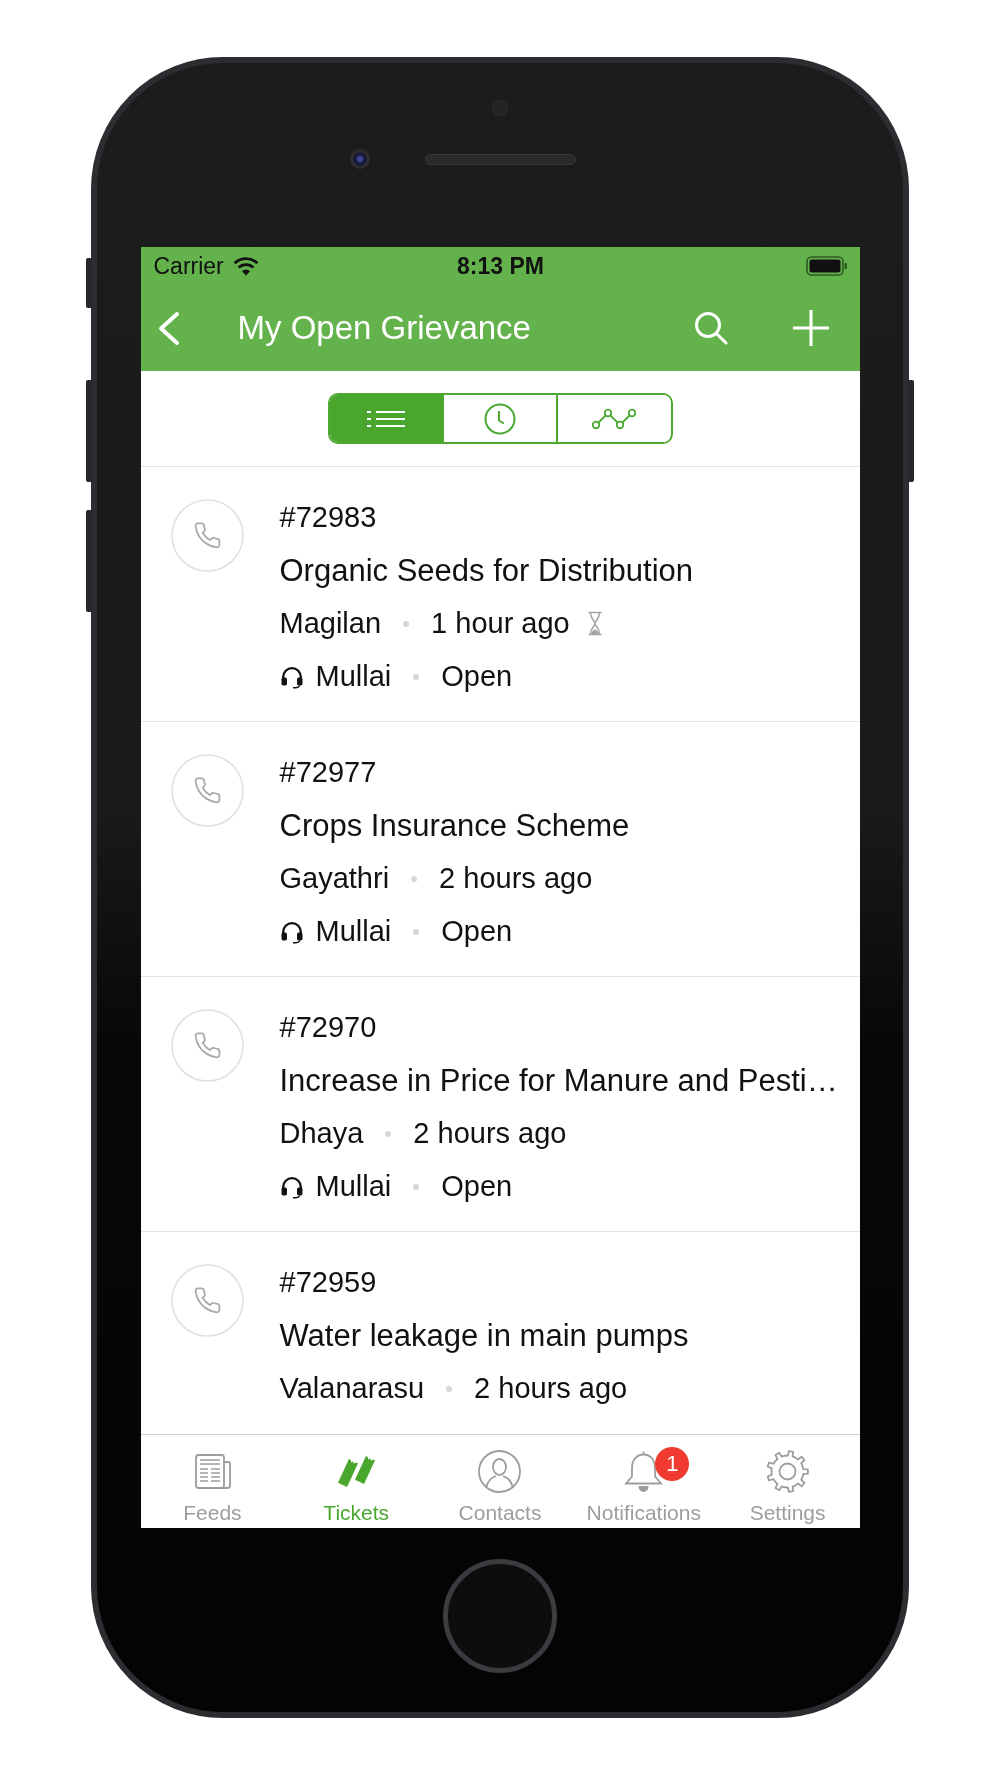  What do you see at coordinates (500, 594) in the screenshot?
I see `ticket-row: #72983 Organic Seeds for Distribution Magilan 1 hour ago Mullai Open` at bounding box center [500, 594].